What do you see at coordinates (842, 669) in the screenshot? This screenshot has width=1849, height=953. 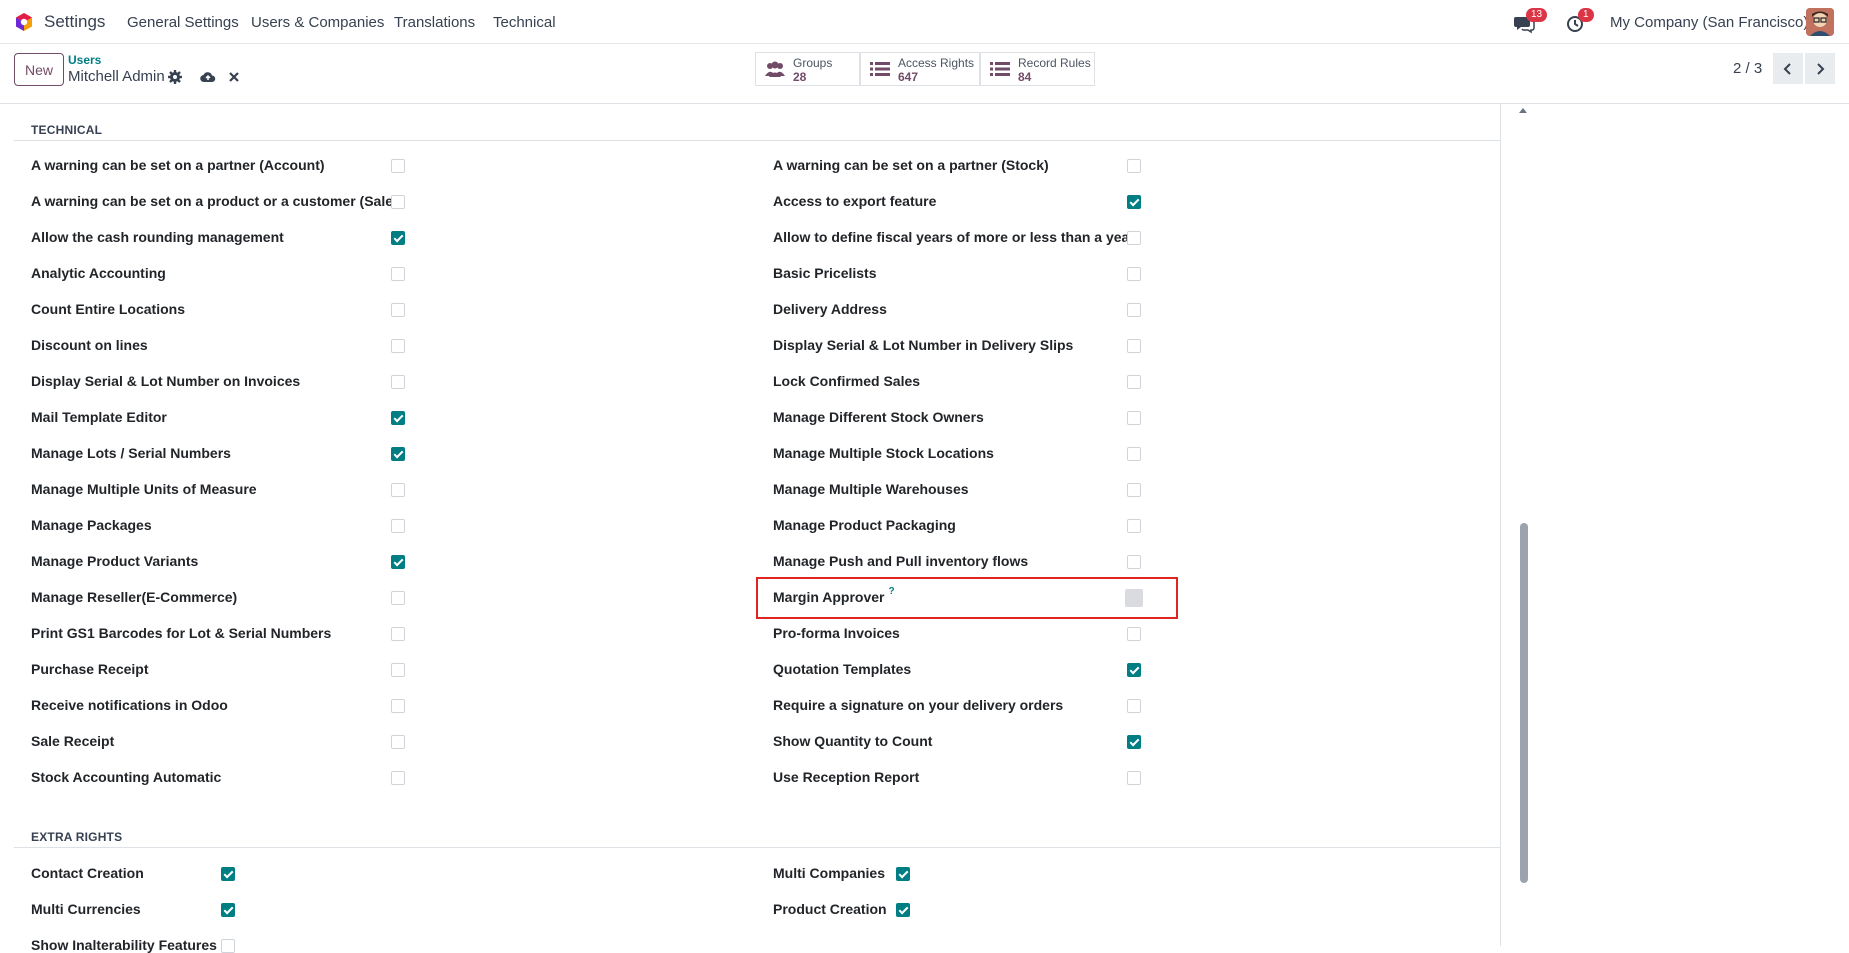 I see `access-right-label: Quotation Templates` at bounding box center [842, 669].